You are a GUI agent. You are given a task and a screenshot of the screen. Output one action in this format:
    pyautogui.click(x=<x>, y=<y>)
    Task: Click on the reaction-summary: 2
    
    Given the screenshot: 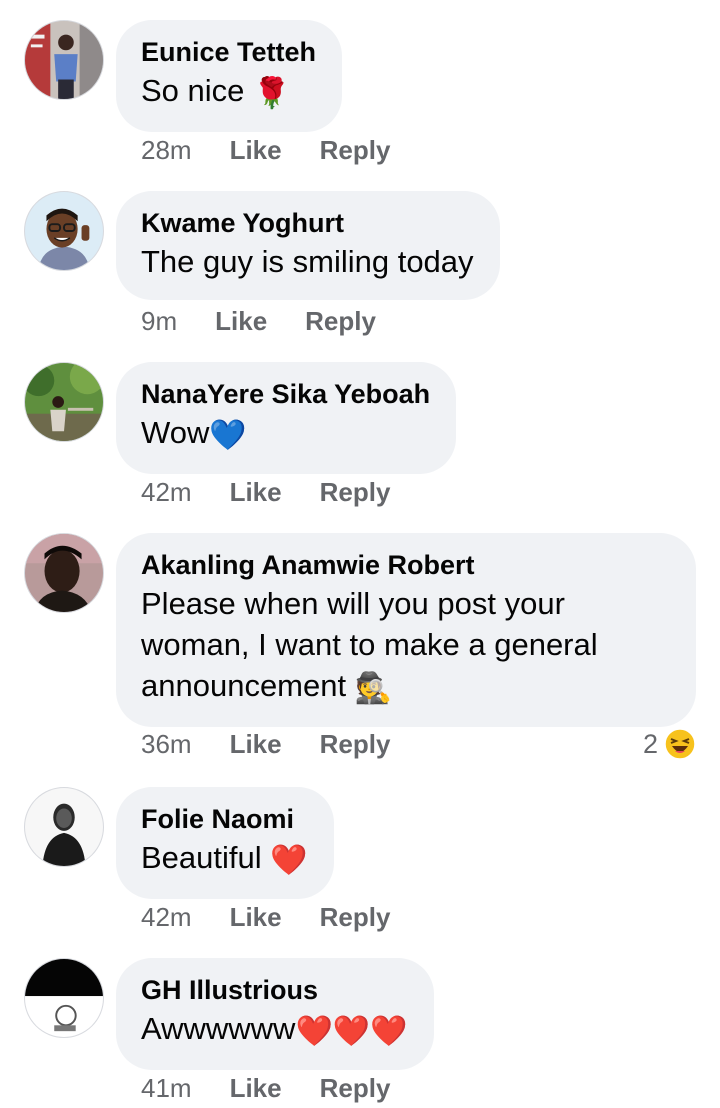 What is the action you would take?
    pyautogui.click(x=669, y=744)
    